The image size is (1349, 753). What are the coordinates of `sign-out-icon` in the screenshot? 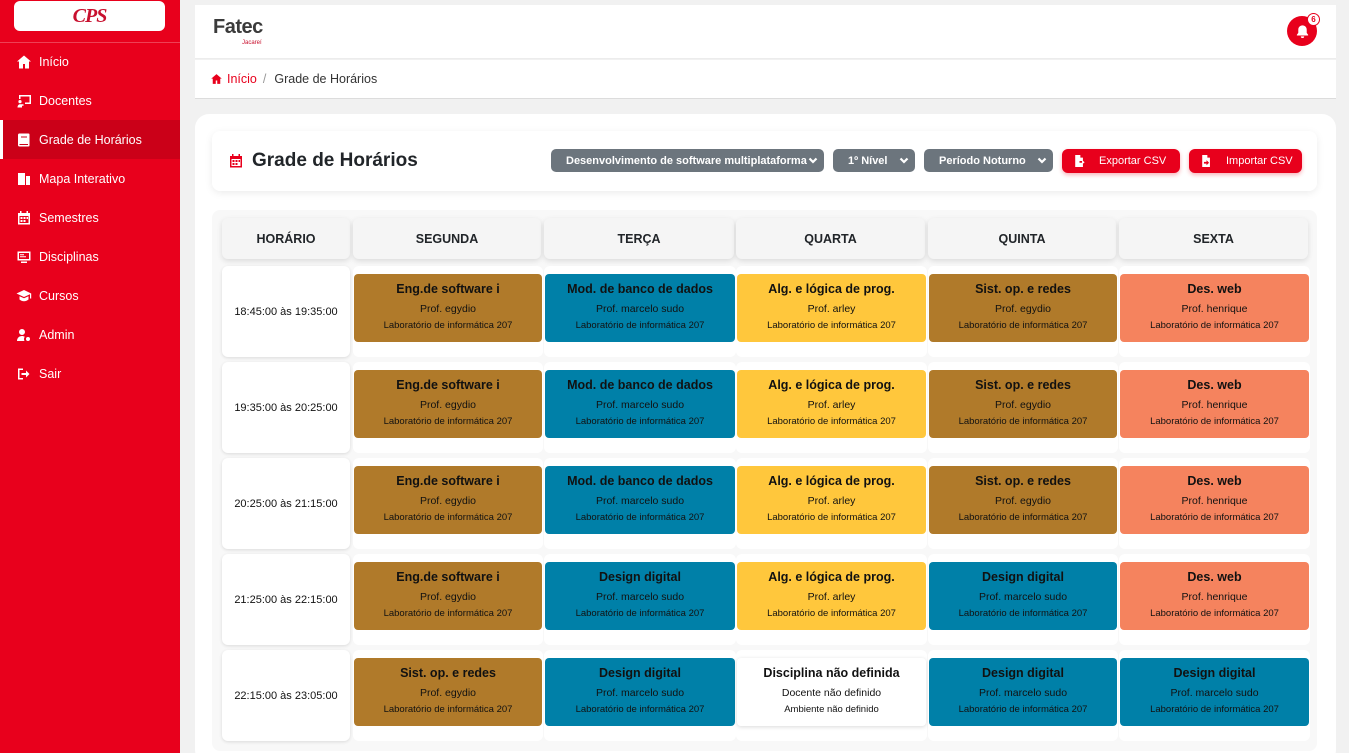 It's located at (24, 374).